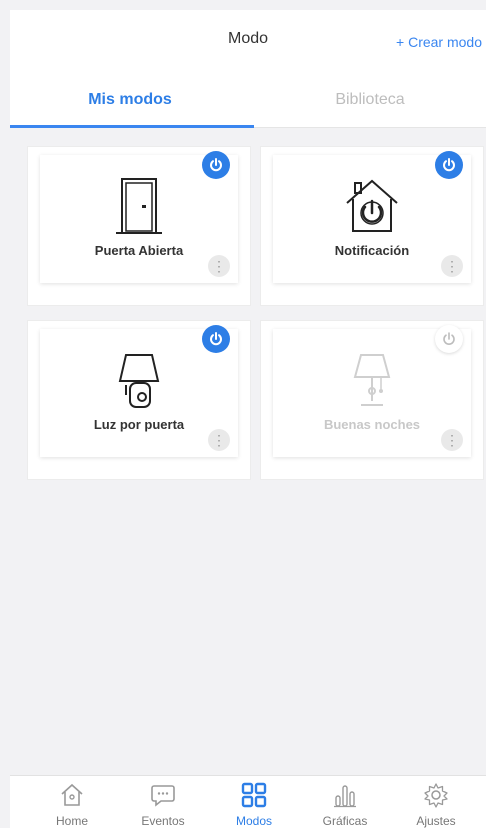 The width and height of the screenshot is (486, 828). Describe the element at coordinates (139, 206) in the screenshot. I see `door-icon` at that location.